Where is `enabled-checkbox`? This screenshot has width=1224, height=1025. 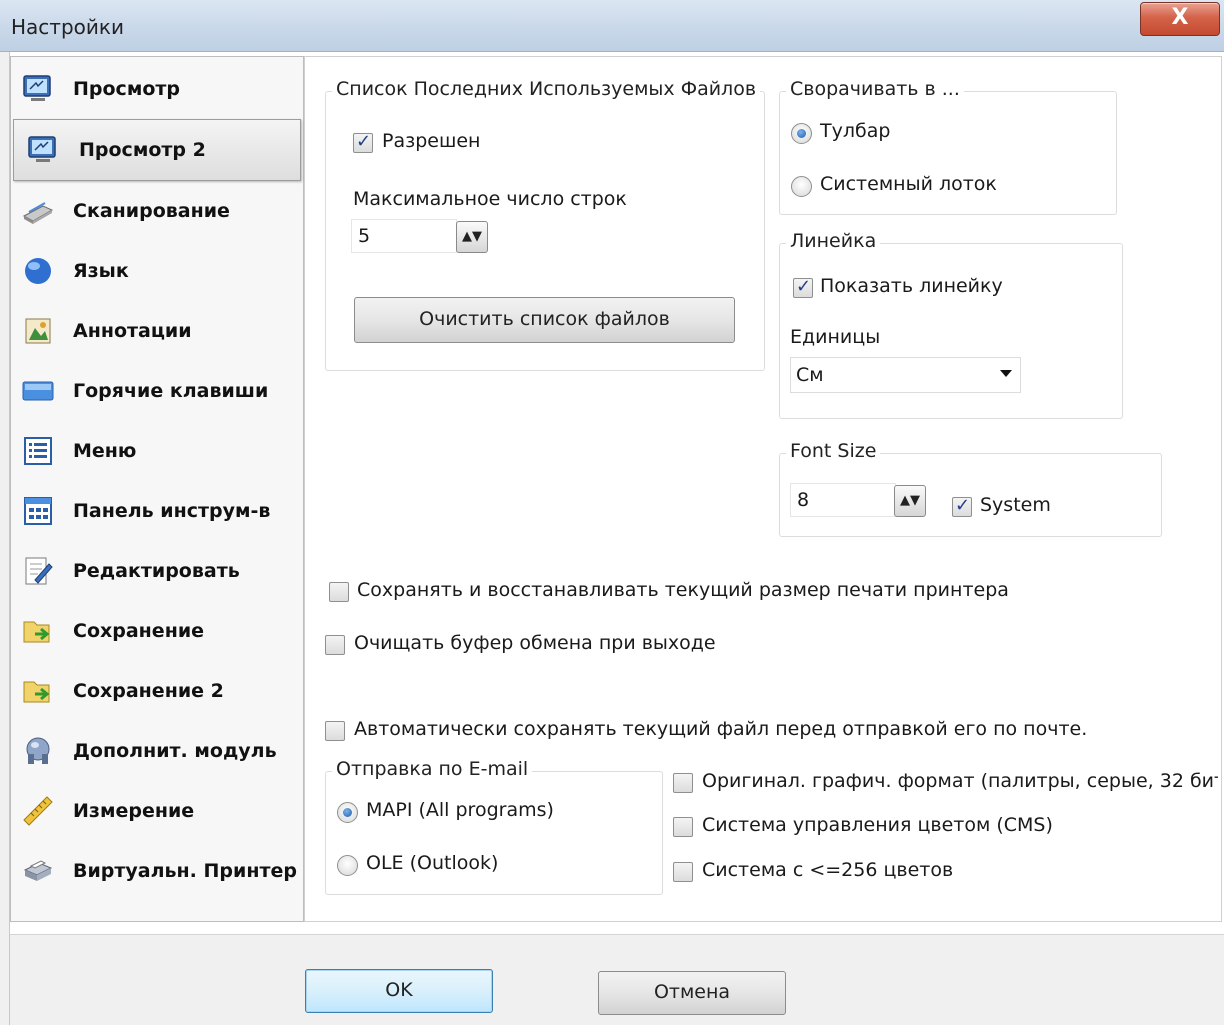
enabled-checkbox is located at coordinates (363, 142).